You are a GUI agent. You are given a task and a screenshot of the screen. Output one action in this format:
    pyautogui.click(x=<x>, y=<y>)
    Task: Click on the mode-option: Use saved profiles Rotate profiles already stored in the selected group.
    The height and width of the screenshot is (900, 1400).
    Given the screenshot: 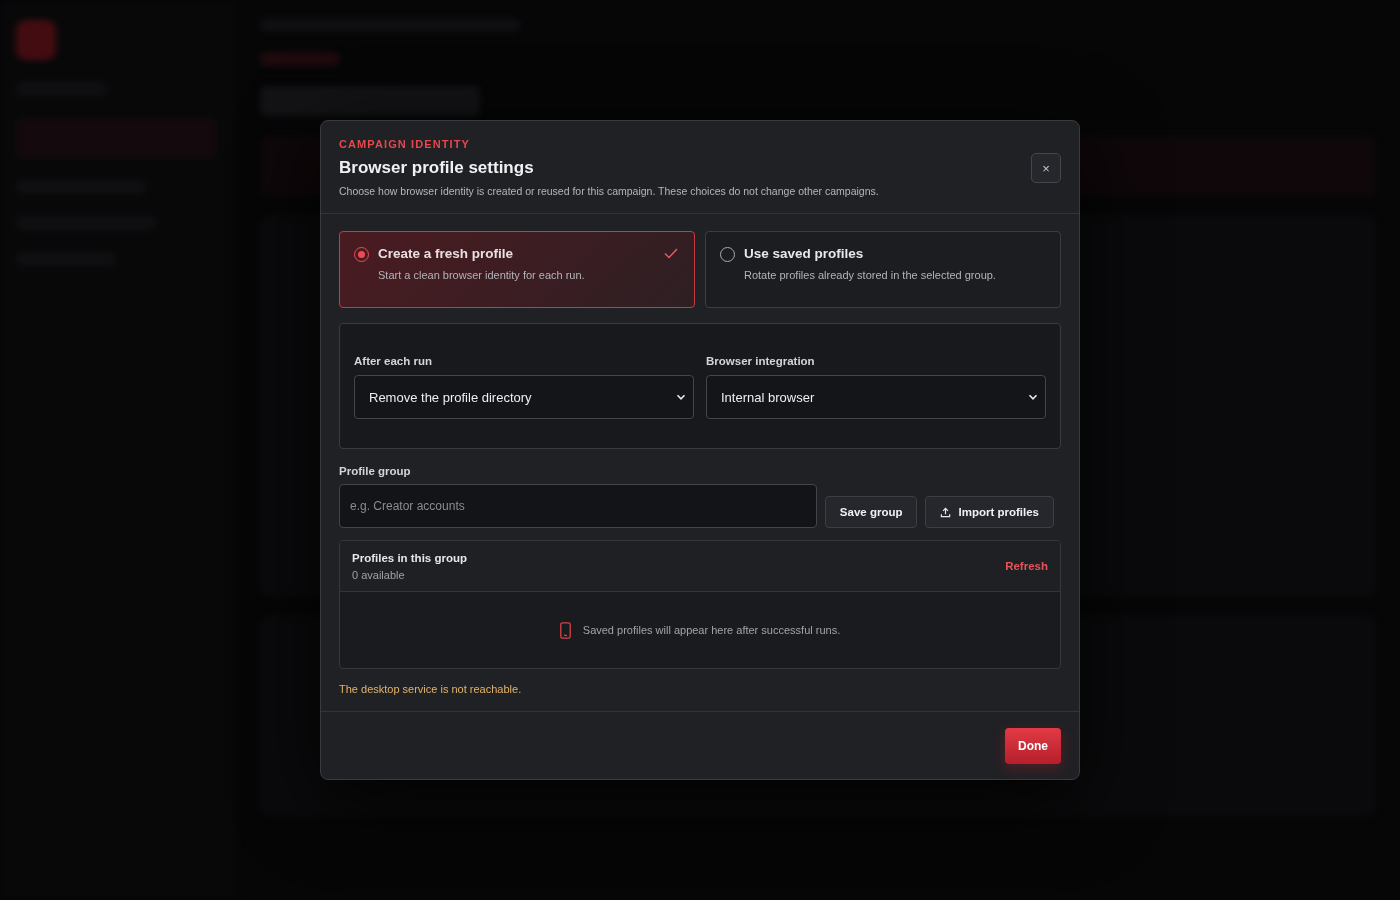 What is the action you would take?
    pyautogui.click(x=883, y=269)
    